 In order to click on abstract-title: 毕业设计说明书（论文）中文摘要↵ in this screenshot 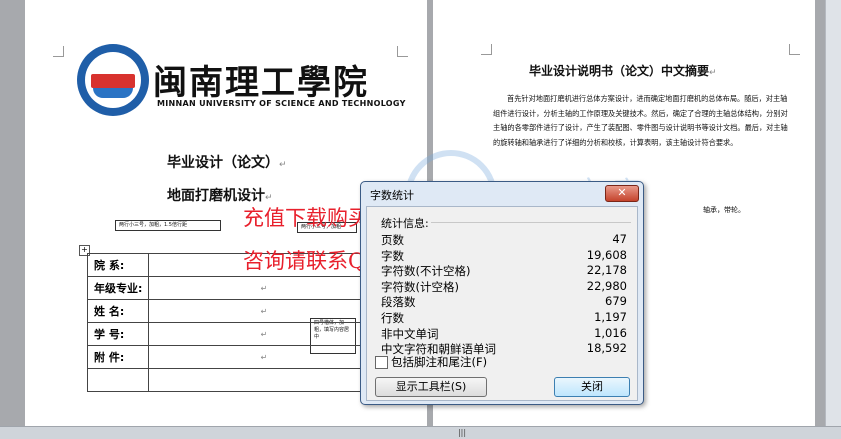, I will do `click(623, 70)`.